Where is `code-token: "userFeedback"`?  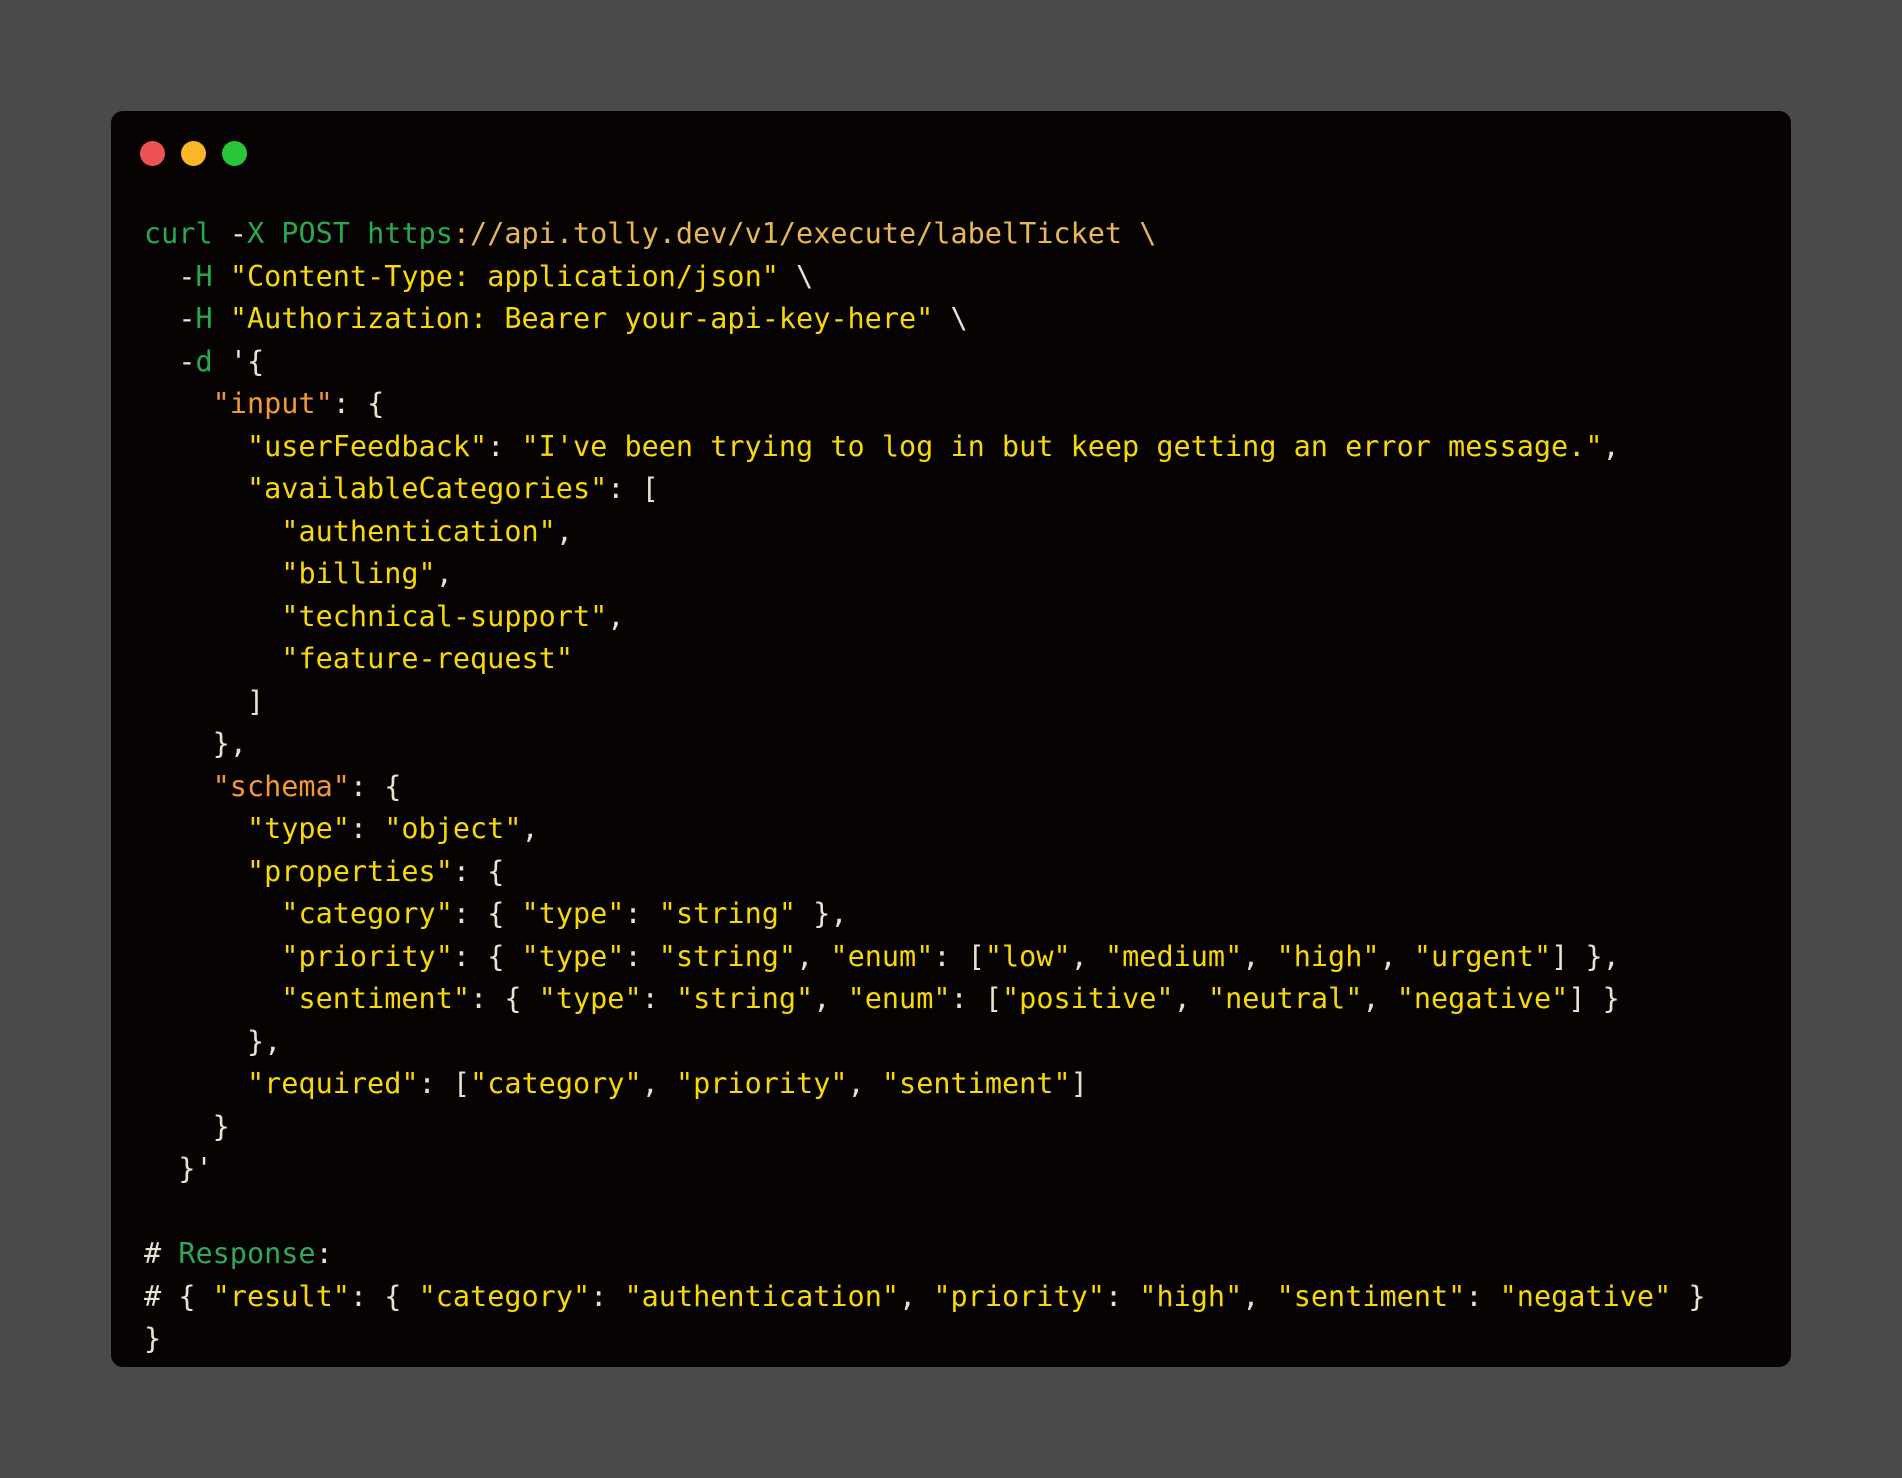 code-token: "userFeedback" is located at coordinates (367, 446).